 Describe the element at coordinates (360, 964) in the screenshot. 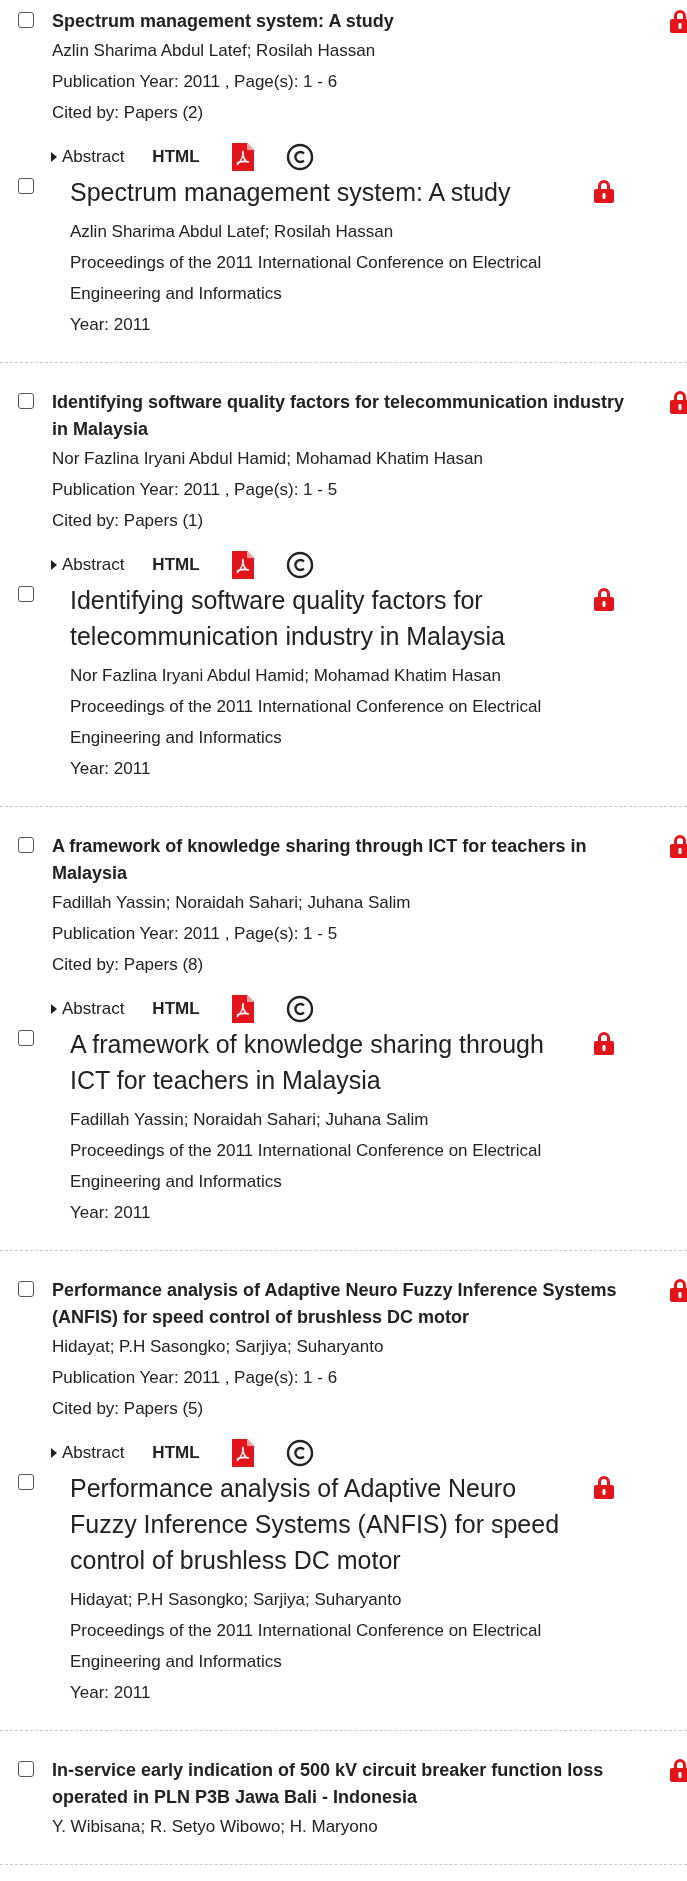

I see `cited-by-link: Cited by: Papers (8)` at that location.